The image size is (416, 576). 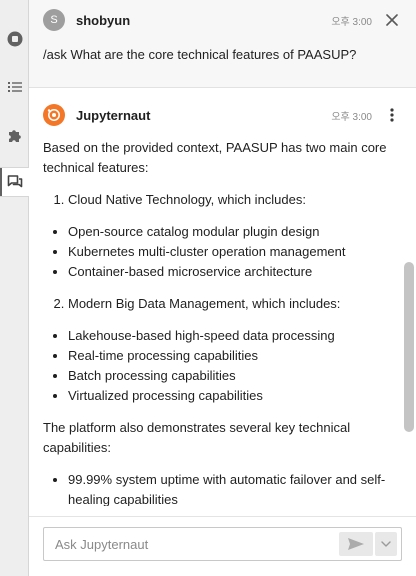 I want to click on chat-input-area, so click(x=222, y=546).